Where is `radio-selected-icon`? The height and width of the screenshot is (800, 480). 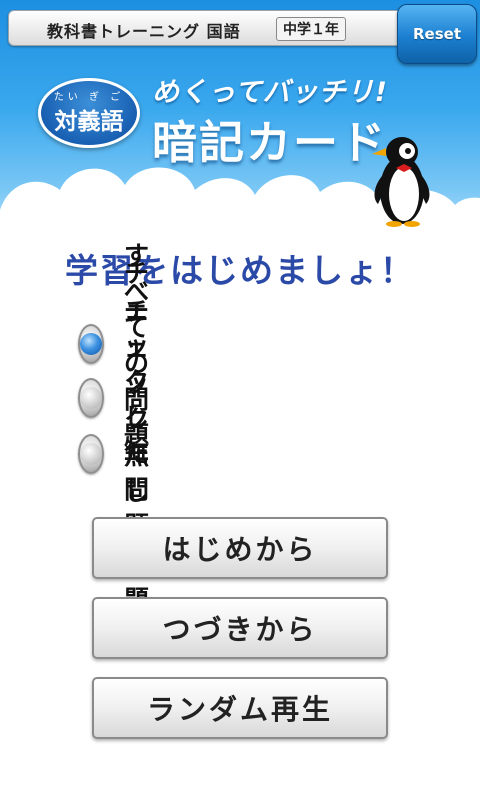 radio-selected-icon is located at coordinates (91, 344).